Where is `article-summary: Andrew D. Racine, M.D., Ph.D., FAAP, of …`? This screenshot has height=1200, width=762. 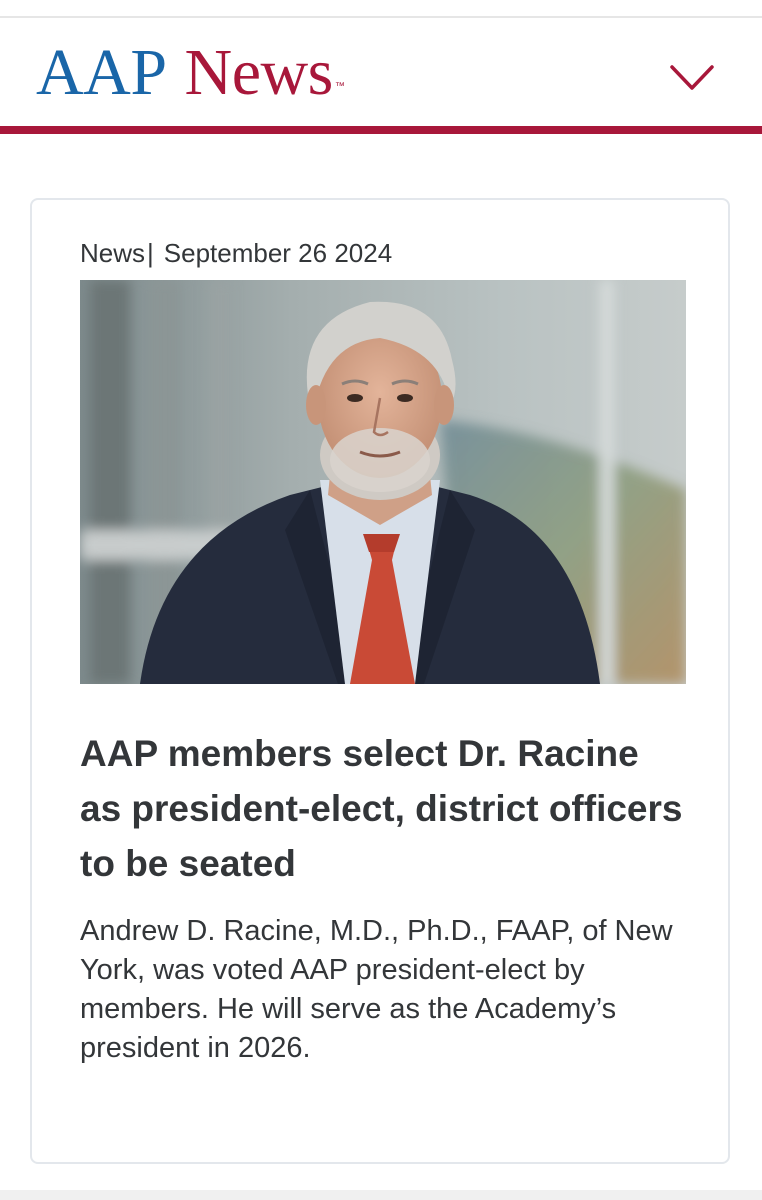 article-summary: Andrew D. Racine, M.D., Ph.D., FAAP, of … is located at coordinates (376, 989).